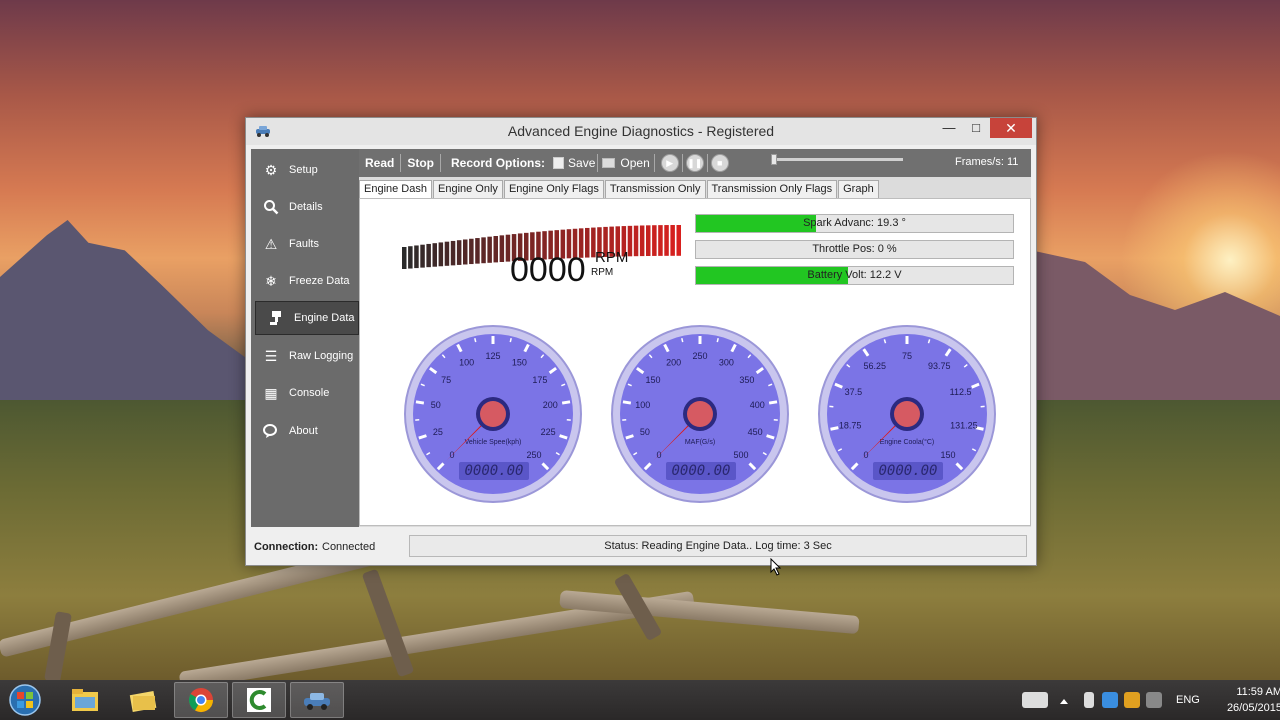 The width and height of the screenshot is (1280, 720). What do you see at coordinates (395, 189) in the screenshot?
I see `tab-engine-dash: Engine Dash` at bounding box center [395, 189].